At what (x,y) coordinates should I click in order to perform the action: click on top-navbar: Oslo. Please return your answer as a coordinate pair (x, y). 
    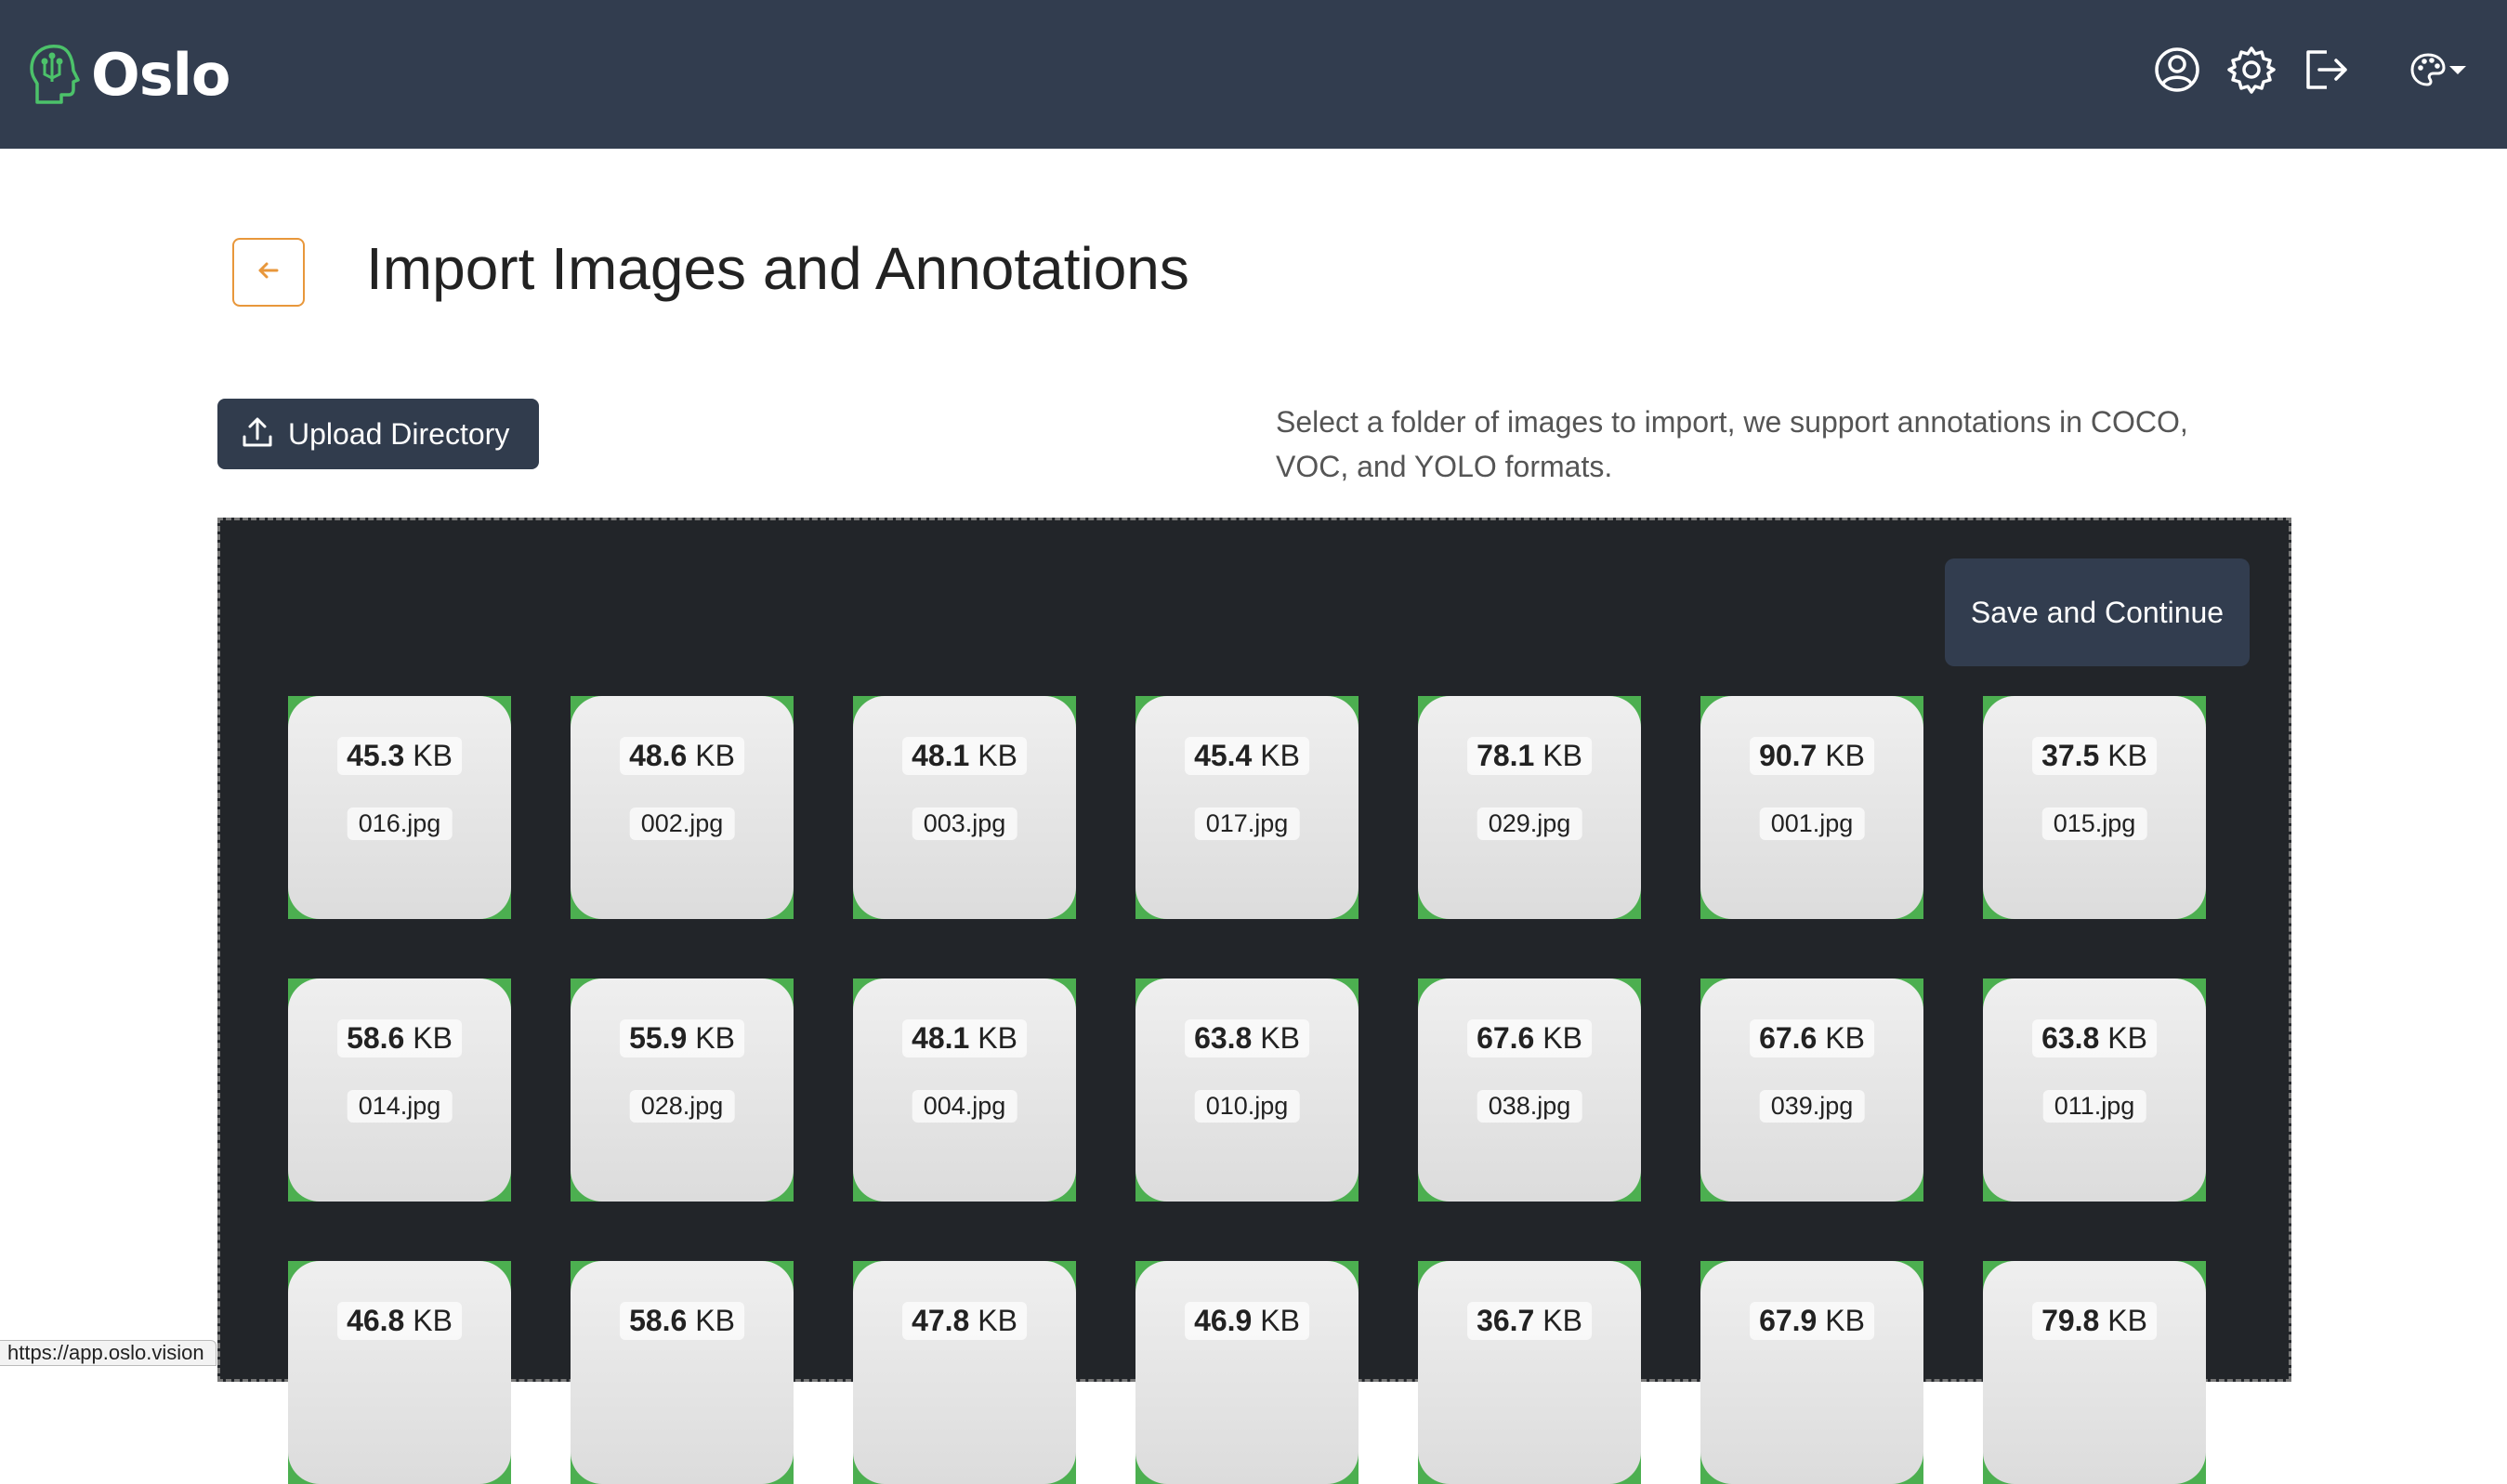
    Looking at the image, I should click on (1253, 75).